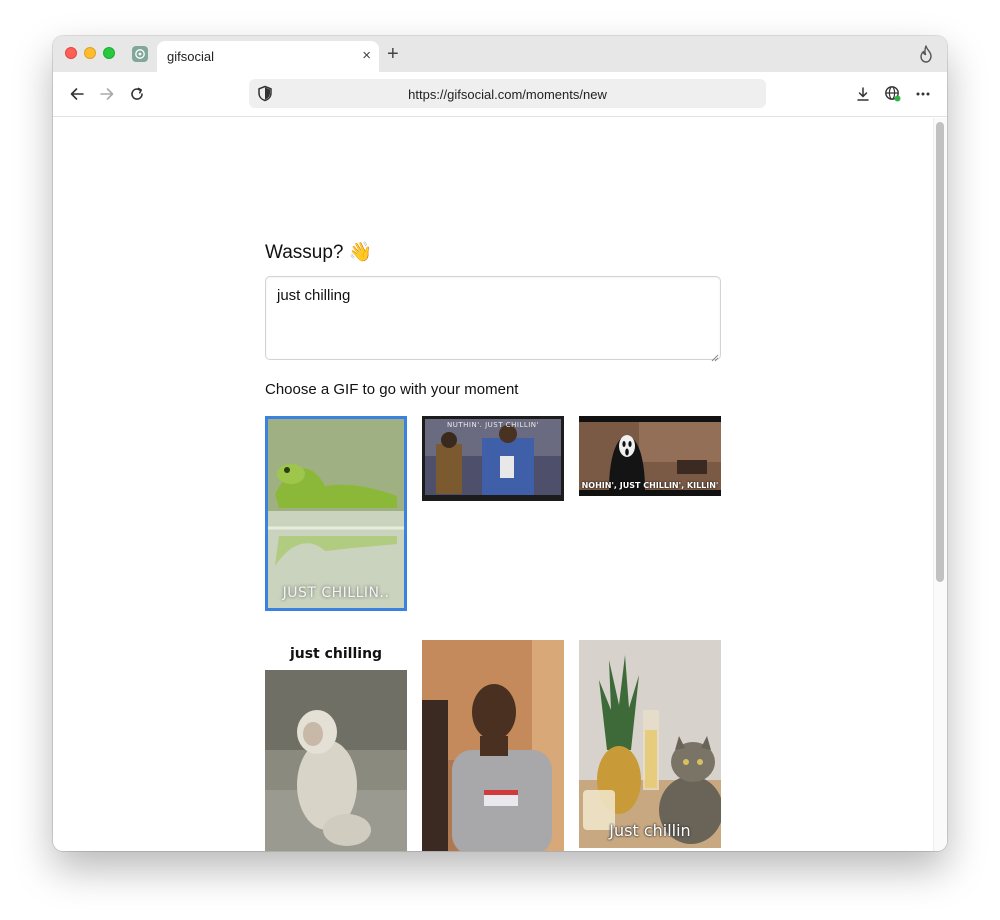 This screenshot has width=1000, height=920. What do you see at coordinates (71, 53) in the screenshot?
I see `close-window-button` at bounding box center [71, 53].